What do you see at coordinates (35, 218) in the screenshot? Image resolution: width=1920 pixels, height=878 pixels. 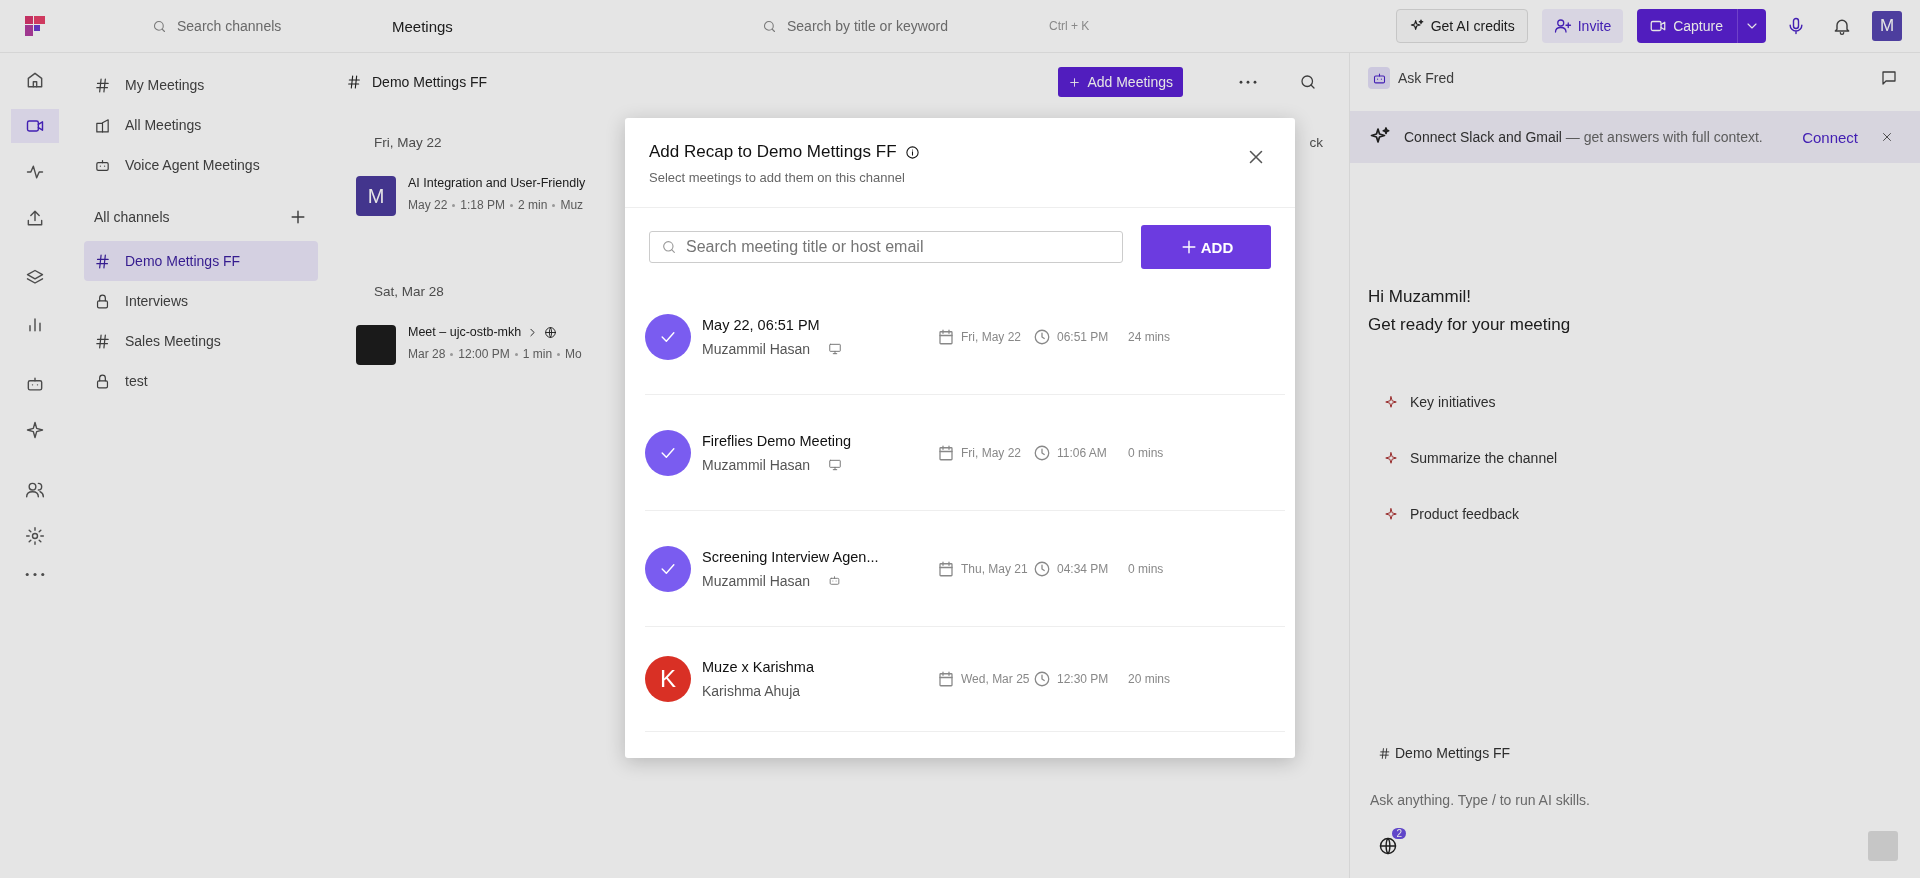 I see `upload-icon` at bounding box center [35, 218].